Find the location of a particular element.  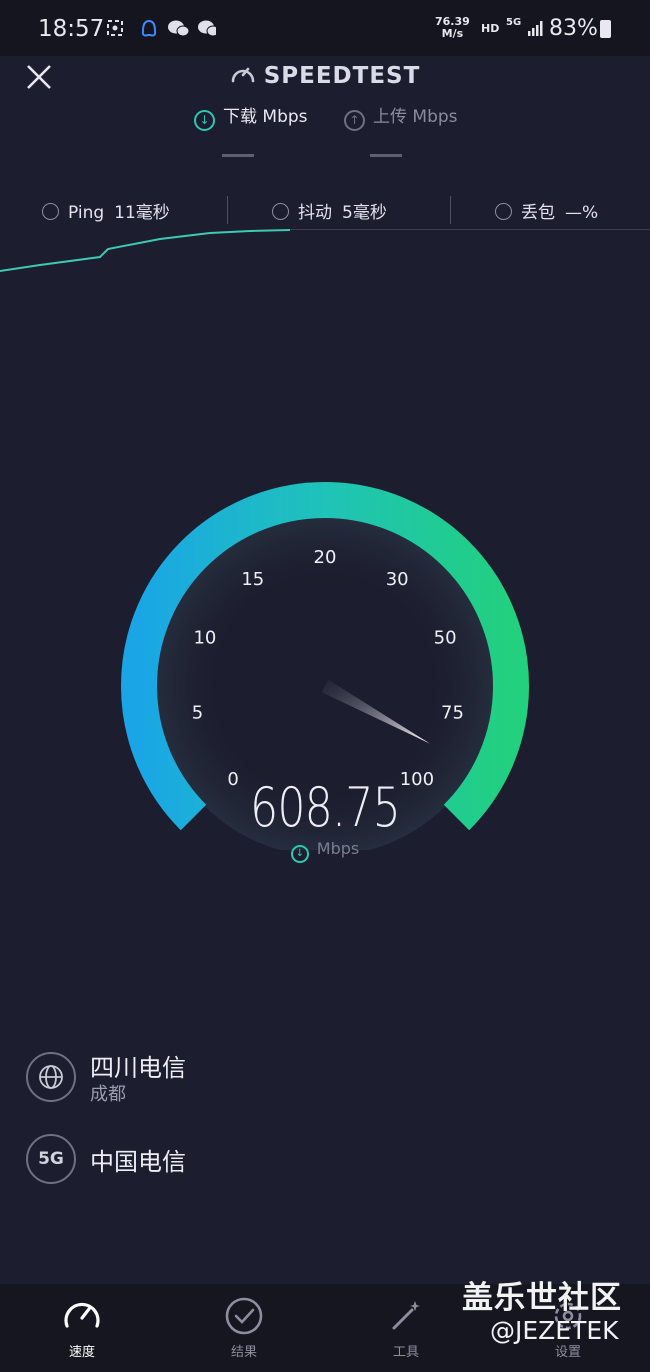

watermark-title: 盖乐世社区 is located at coordinates (542, 1298).